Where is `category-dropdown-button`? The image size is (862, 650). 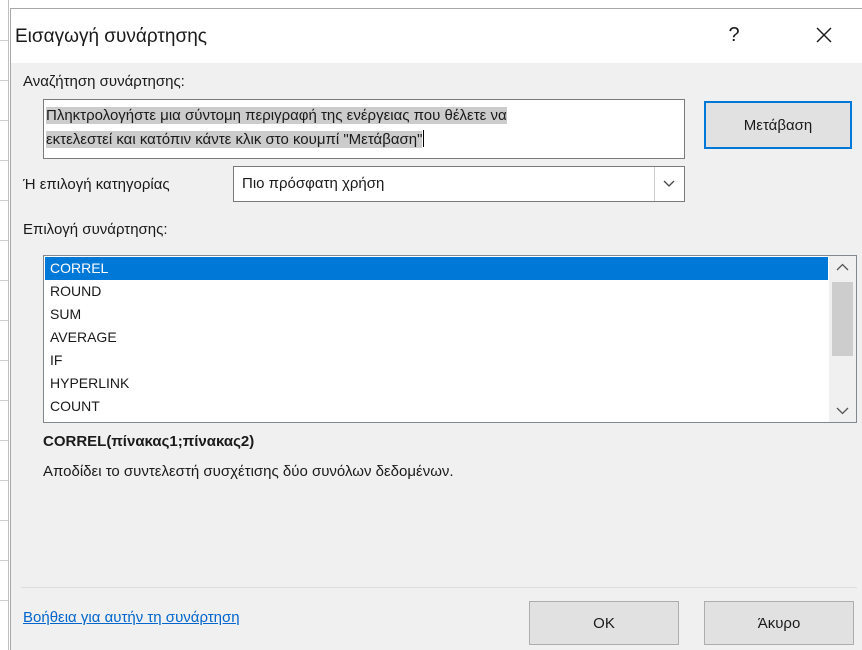
category-dropdown-button is located at coordinates (669, 184).